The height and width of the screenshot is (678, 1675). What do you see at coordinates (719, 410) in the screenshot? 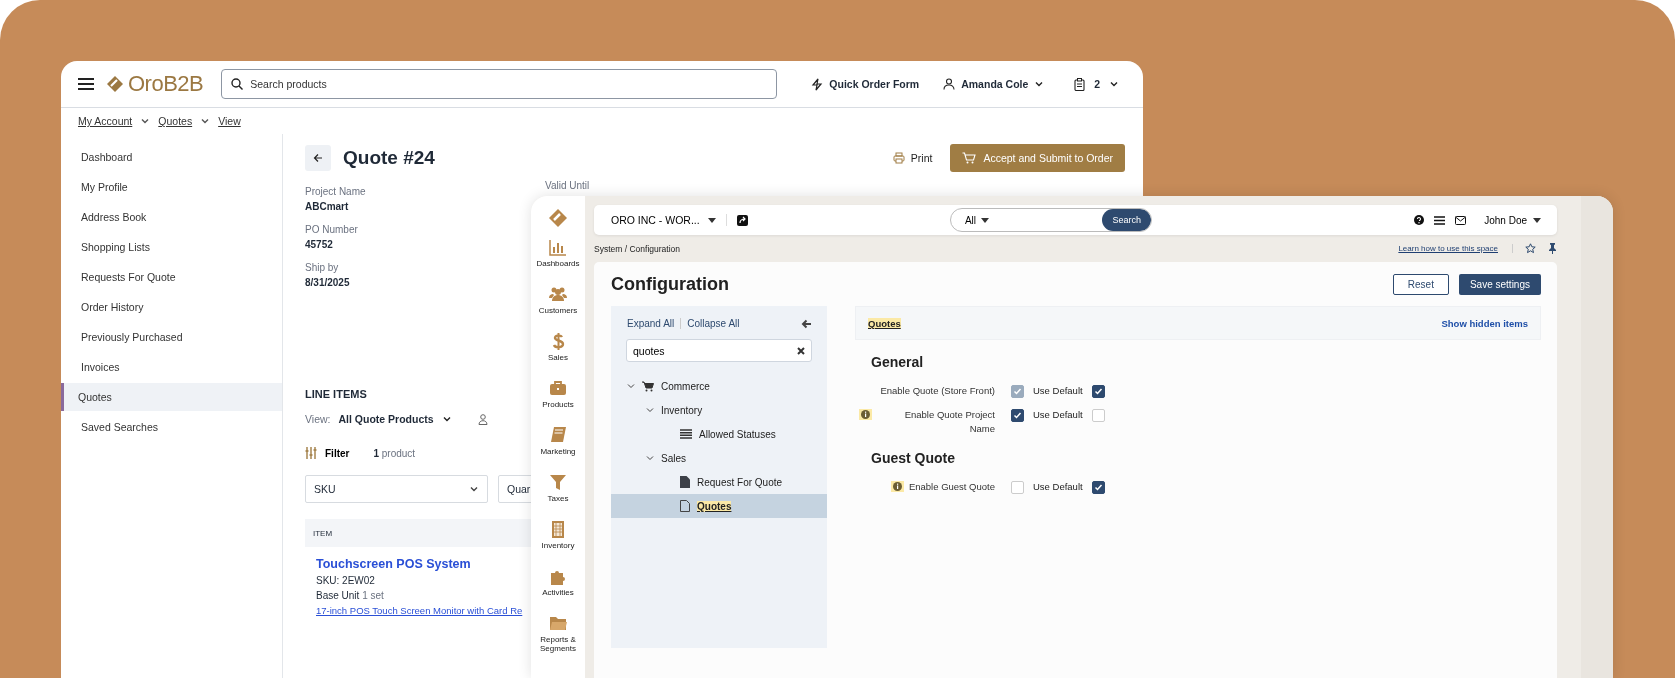
I see `tree-item: Inventory` at bounding box center [719, 410].